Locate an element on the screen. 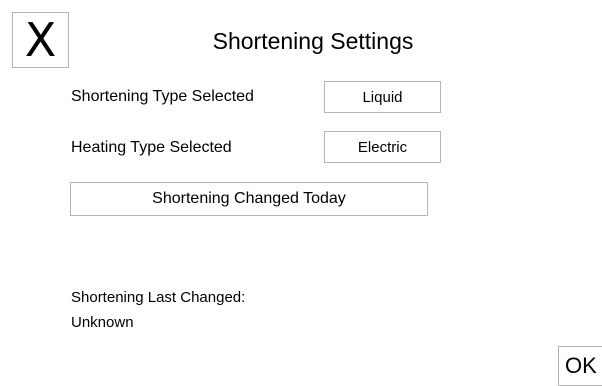  heating-type-label: Heating Type Selected is located at coordinates (151, 147).